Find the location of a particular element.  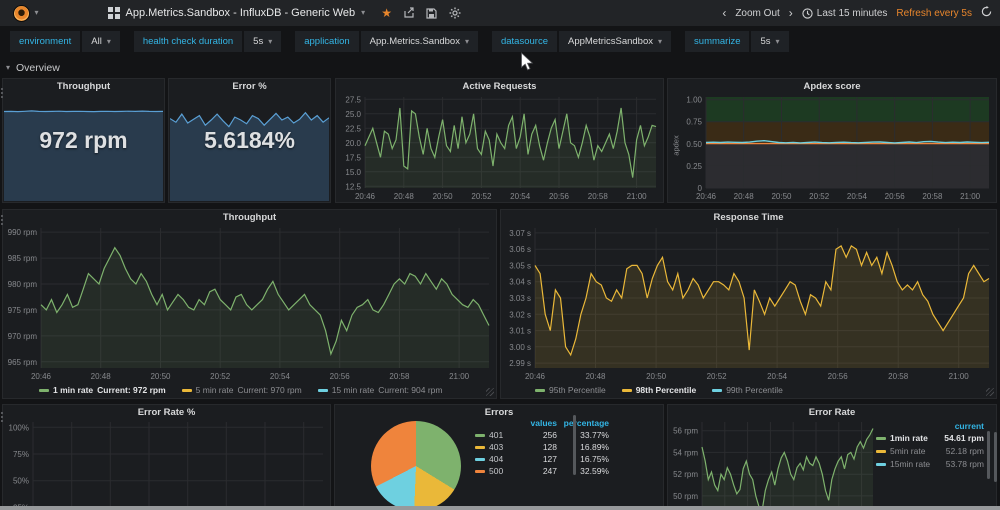

panel-title: Error % is located at coordinates (249, 86).